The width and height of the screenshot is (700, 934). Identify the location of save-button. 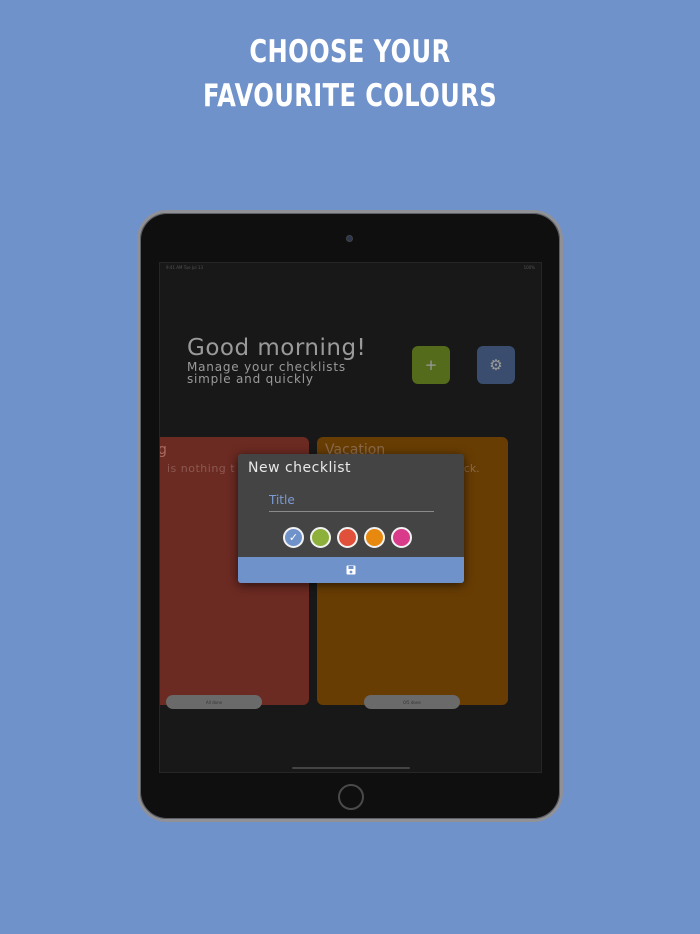
(351, 570).